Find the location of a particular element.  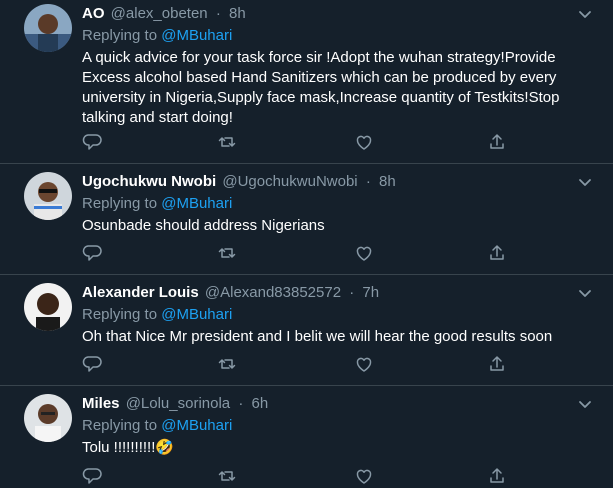

tweet-header: Alexander Louis @Alexand83852572 · 7h is located at coordinates (329, 293).